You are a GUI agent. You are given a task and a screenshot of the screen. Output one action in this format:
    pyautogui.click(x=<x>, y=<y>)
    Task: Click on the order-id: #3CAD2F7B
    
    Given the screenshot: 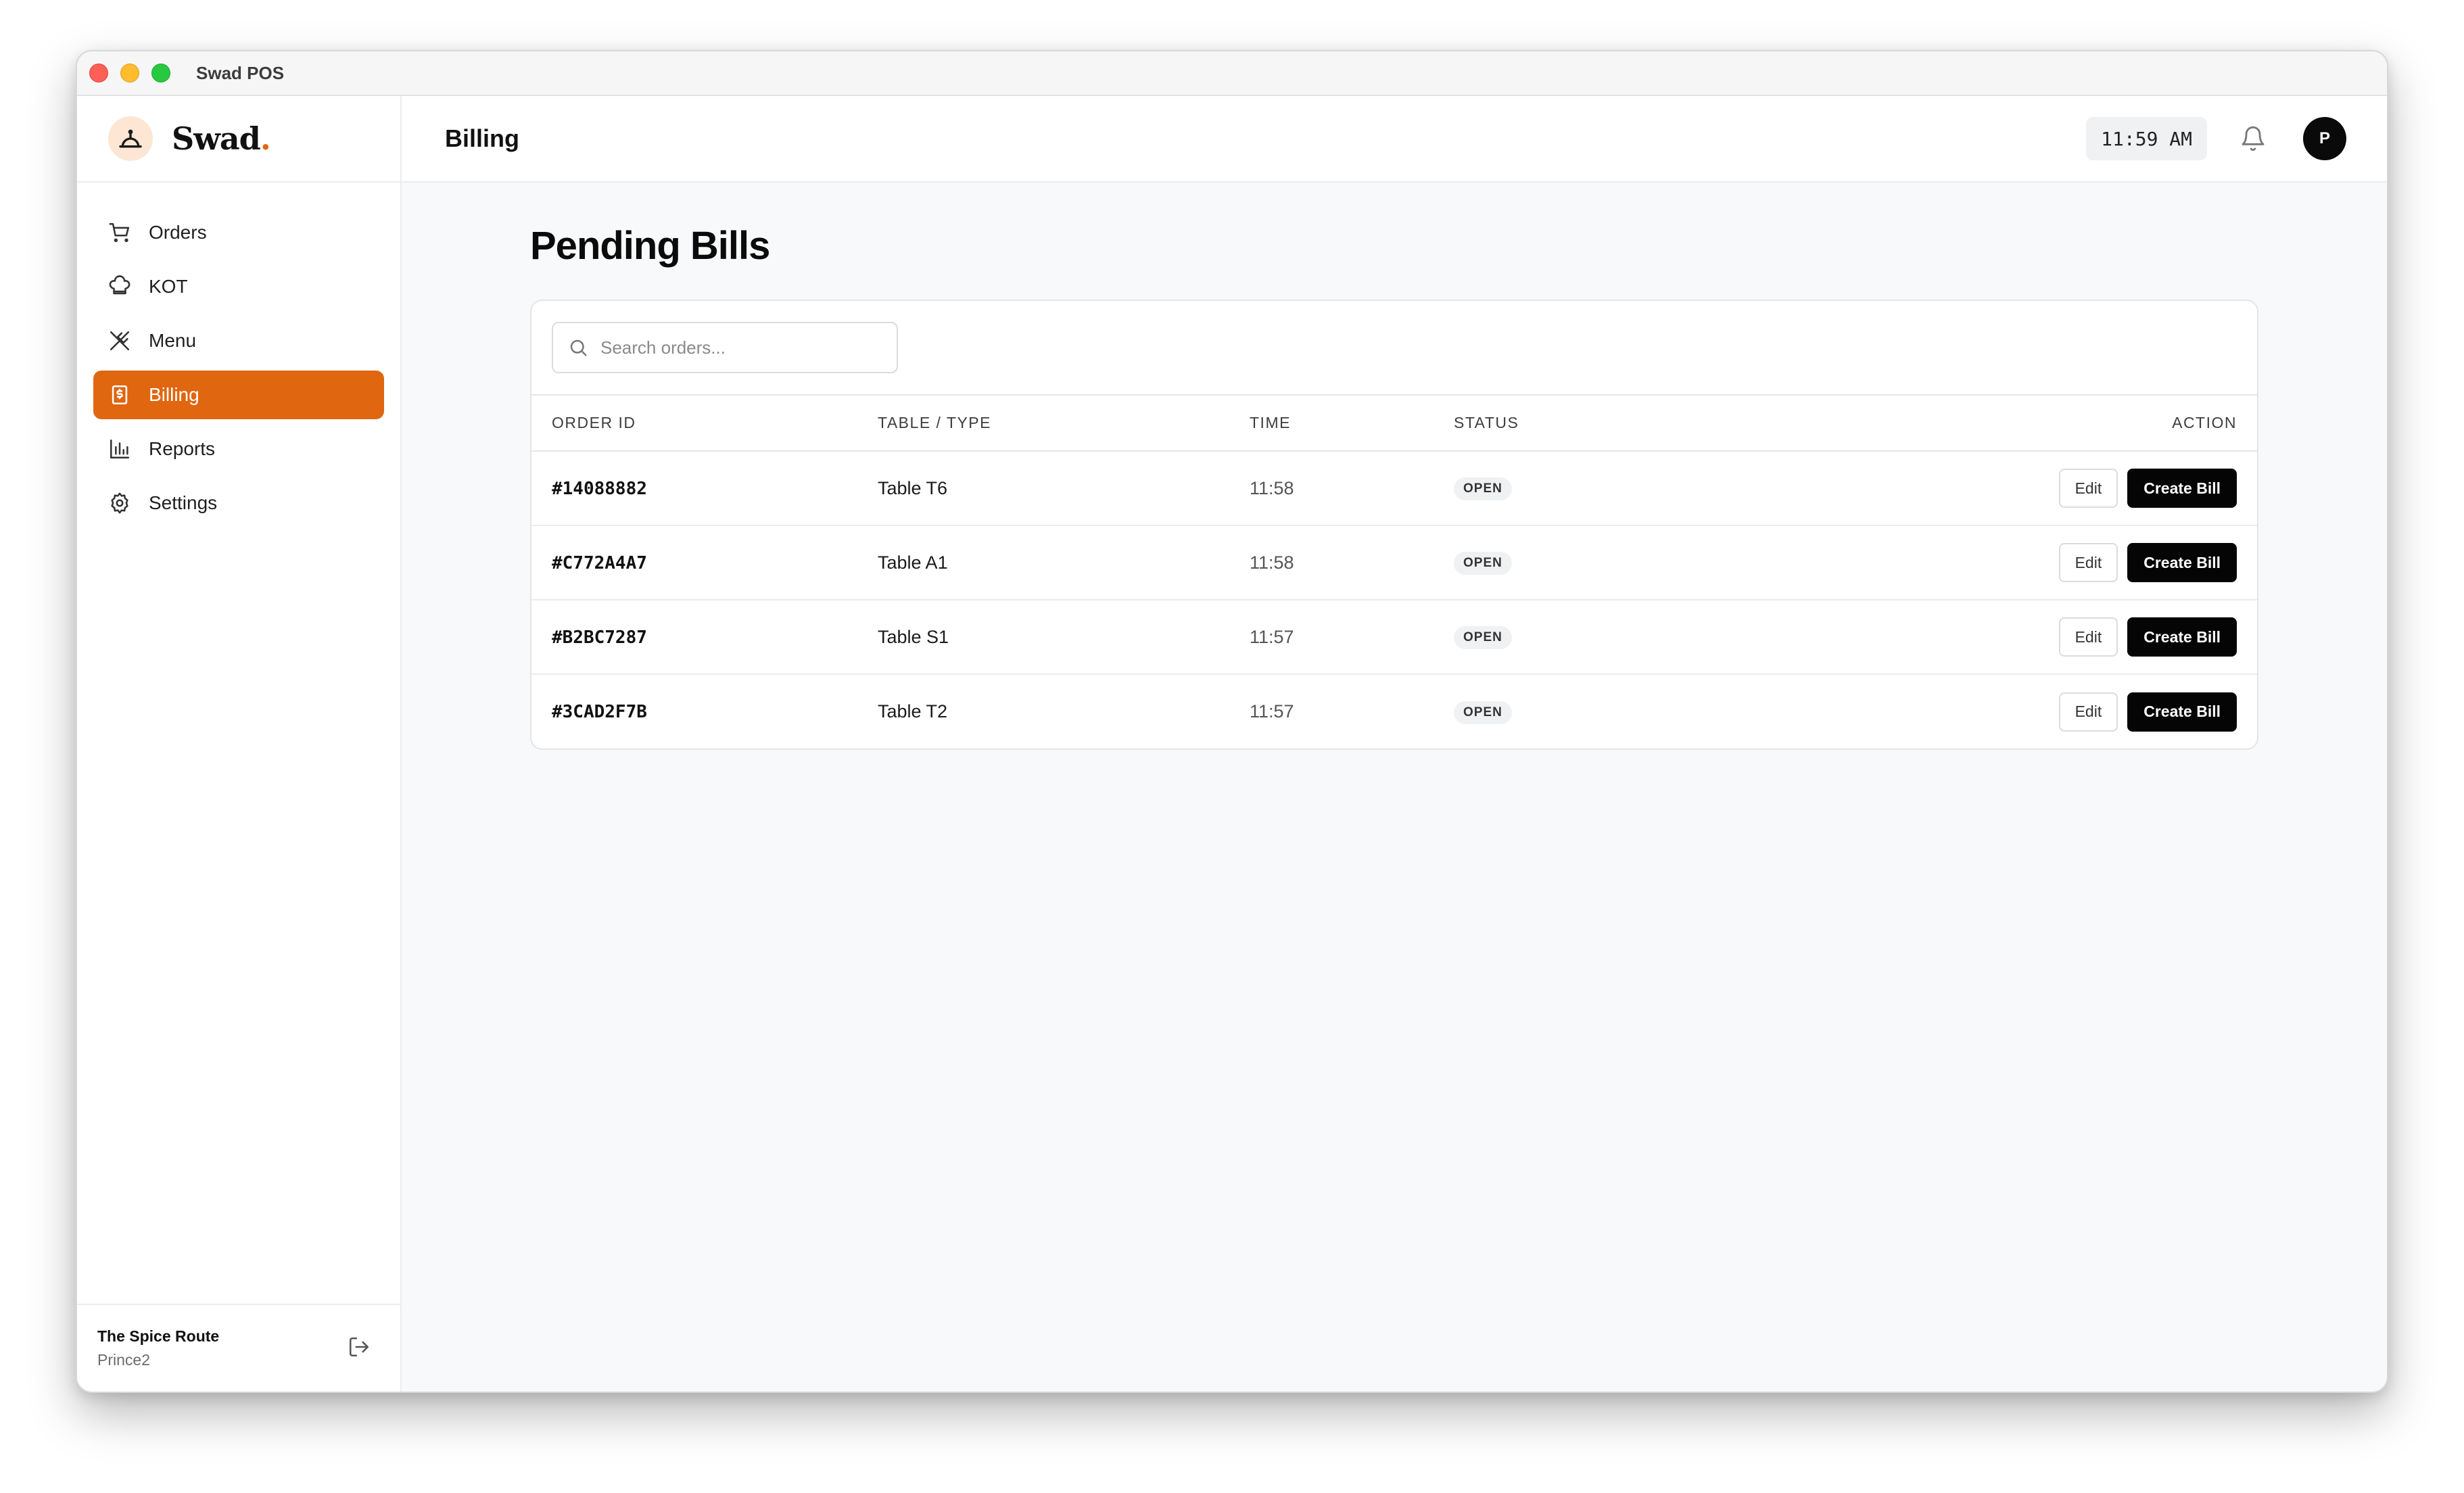 What is the action you would take?
    pyautogui.click(x=599, y=712)
    